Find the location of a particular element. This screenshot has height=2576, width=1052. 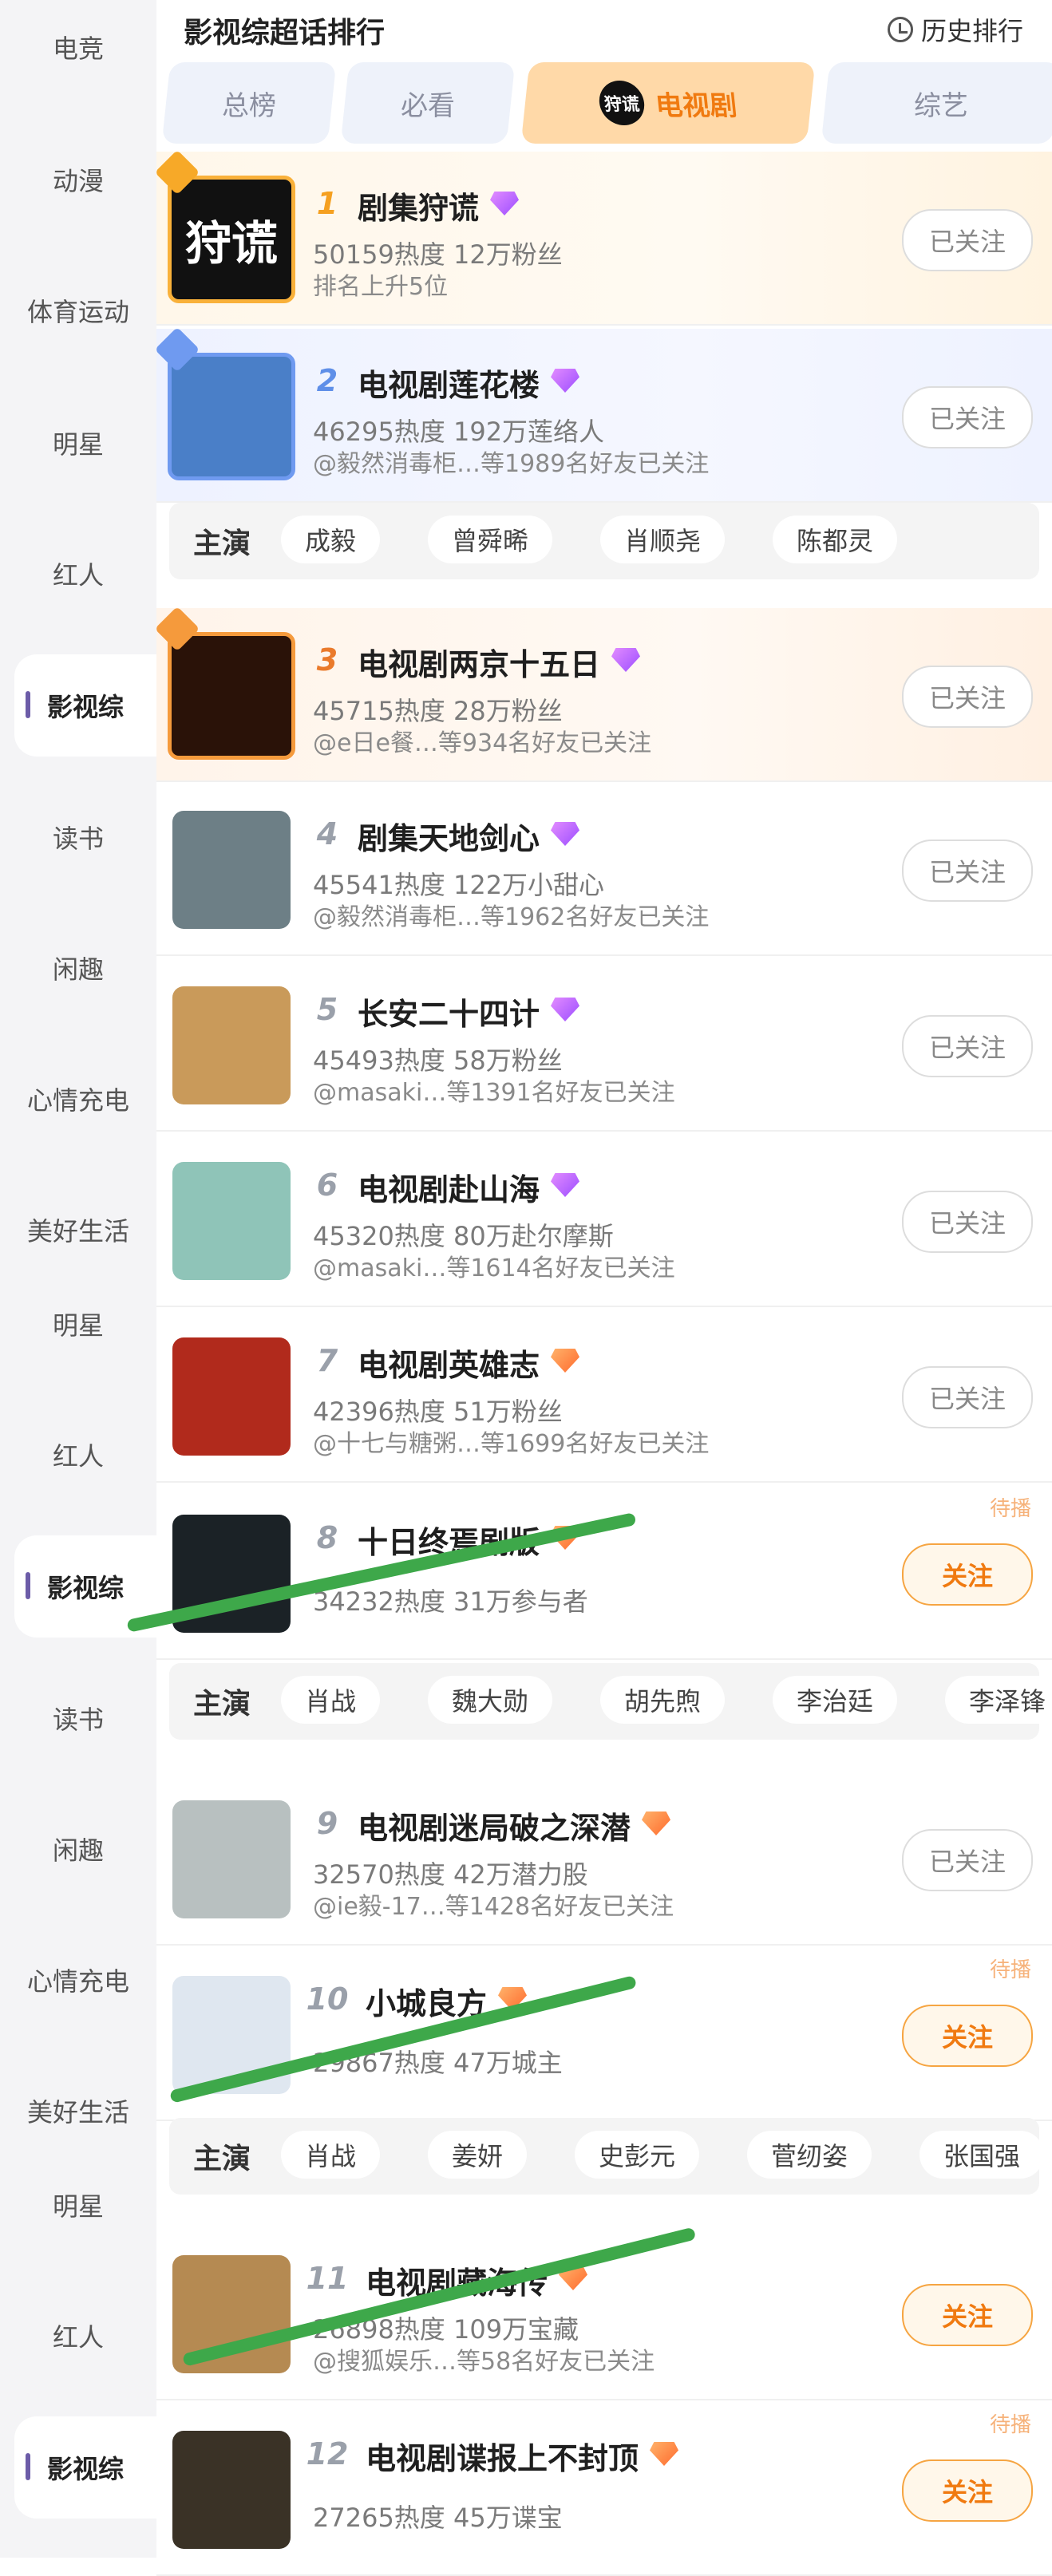

sidebar-item: 电竞 is located at coordinates (78, 47).